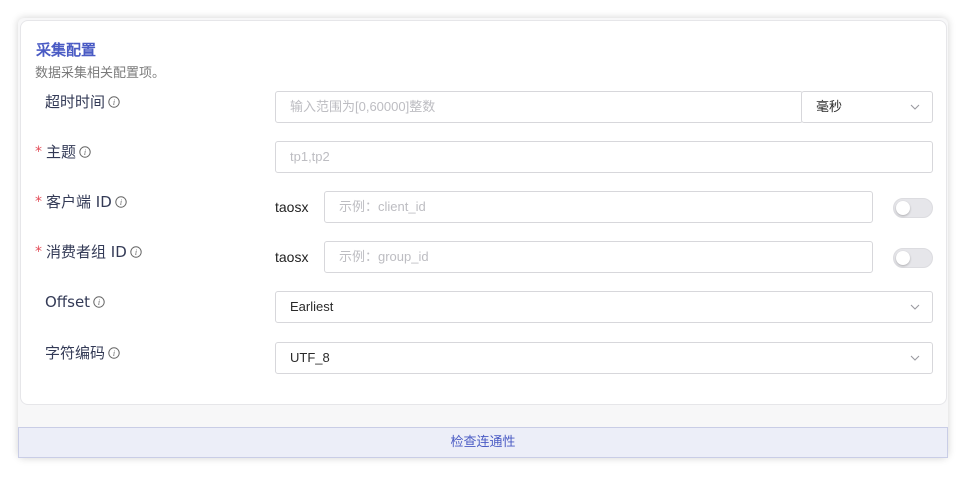  Describe the element at coordinates (539, 107) in the screenshot. I see `timeout-input: 输入范围为[0,60000]整数` at that location.